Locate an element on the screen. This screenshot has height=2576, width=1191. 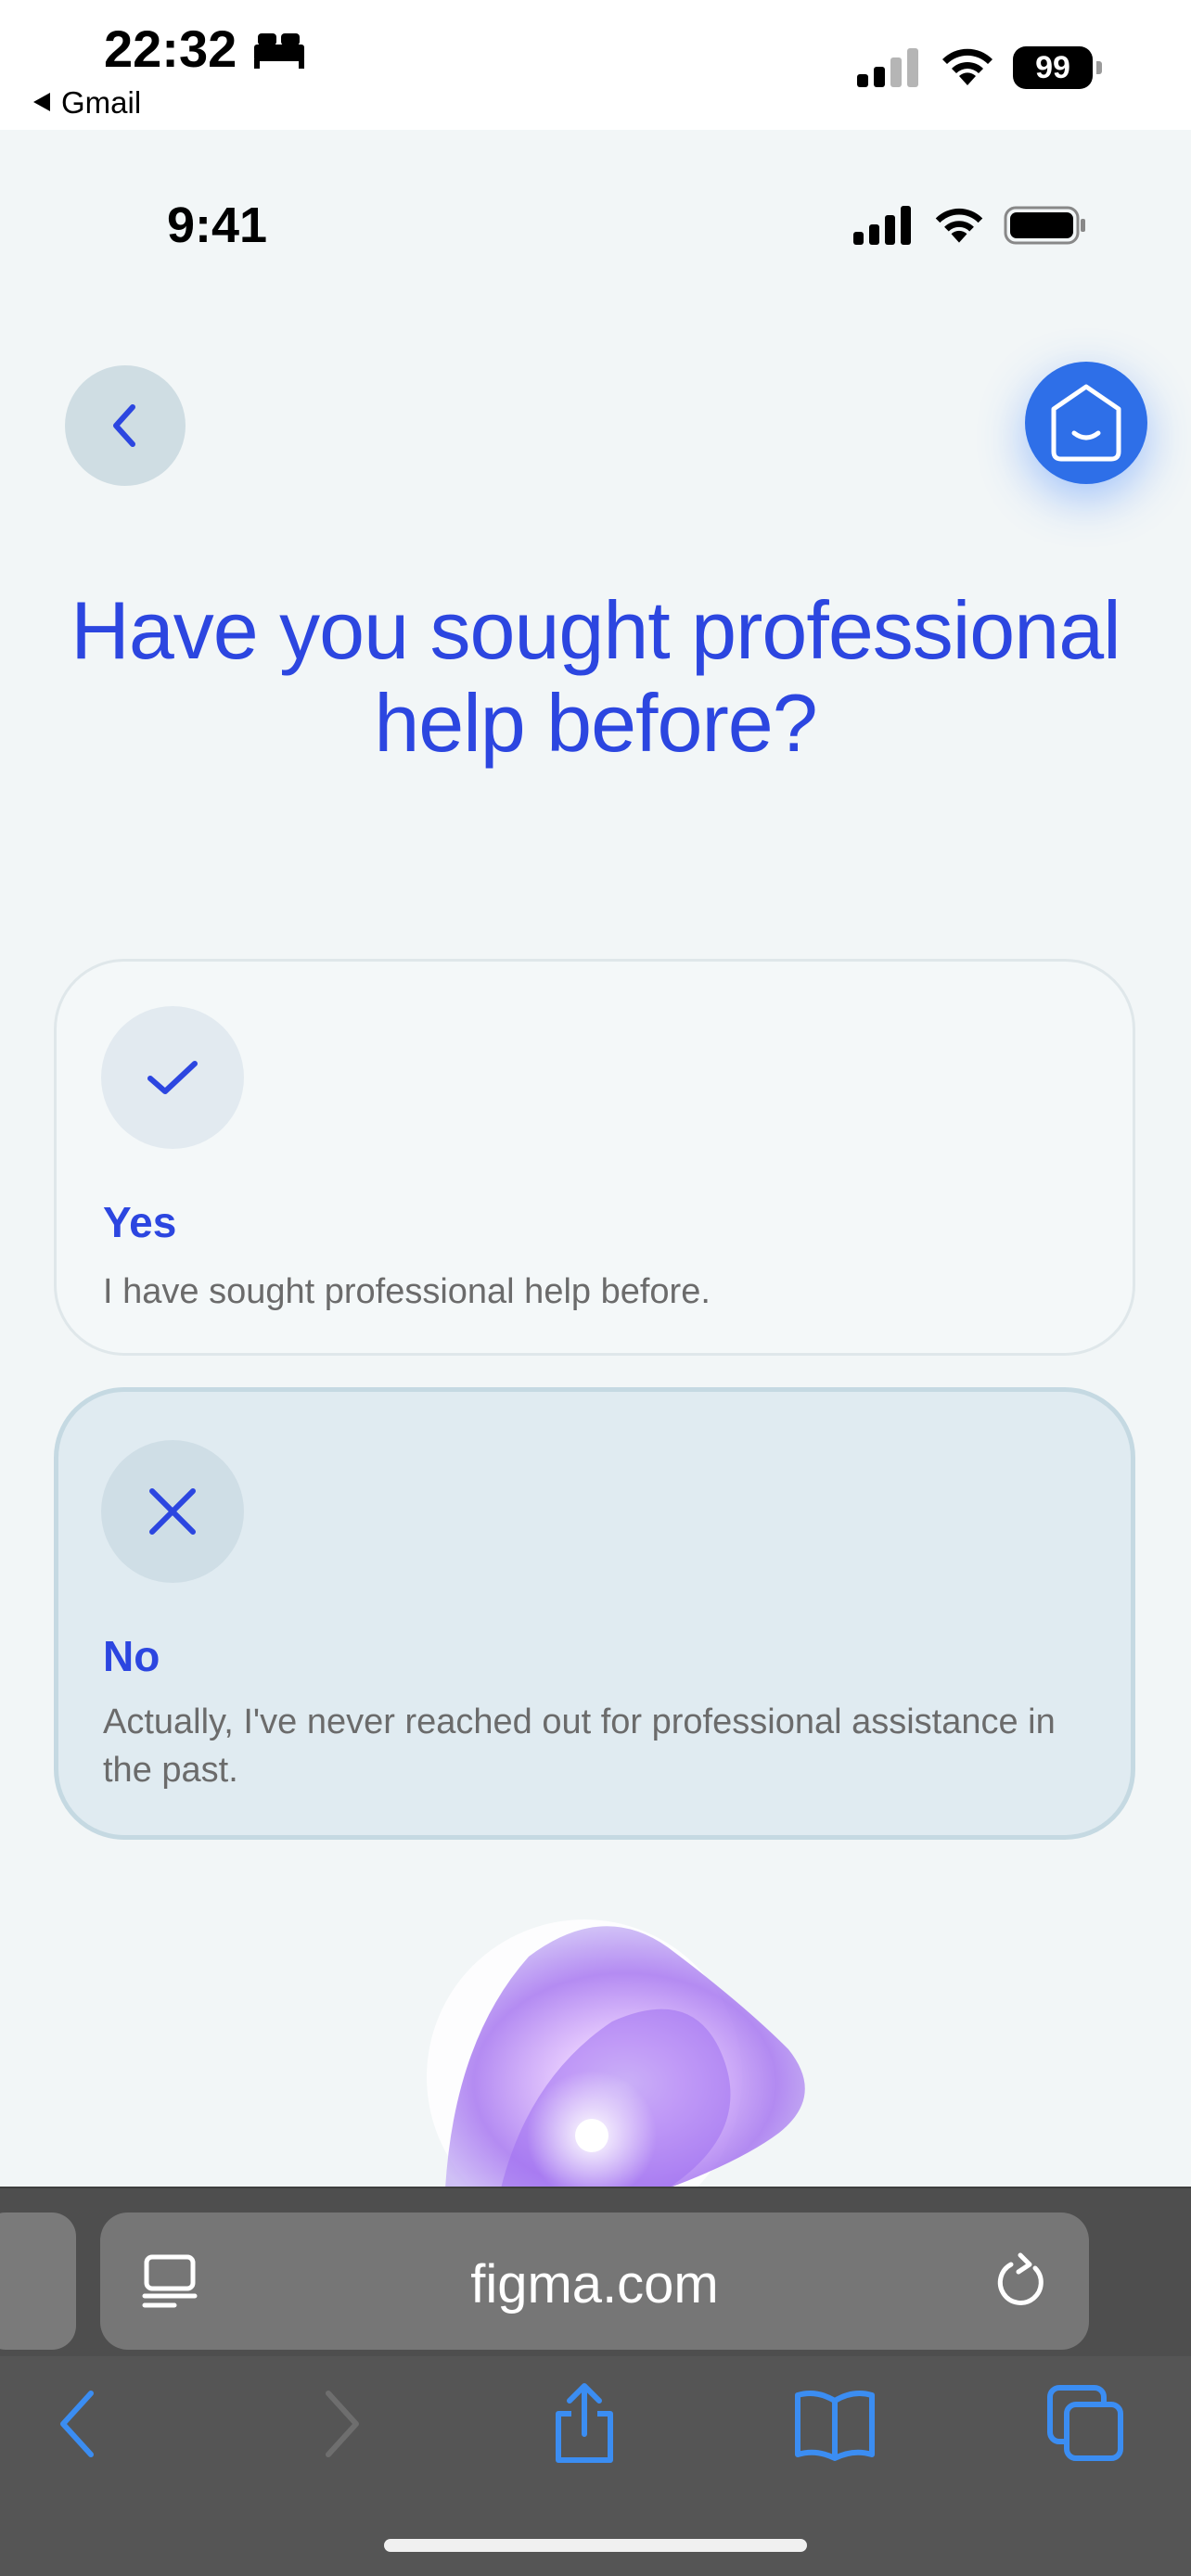
app-mock-clock: 9:41 is located at coordinates (217, 226).